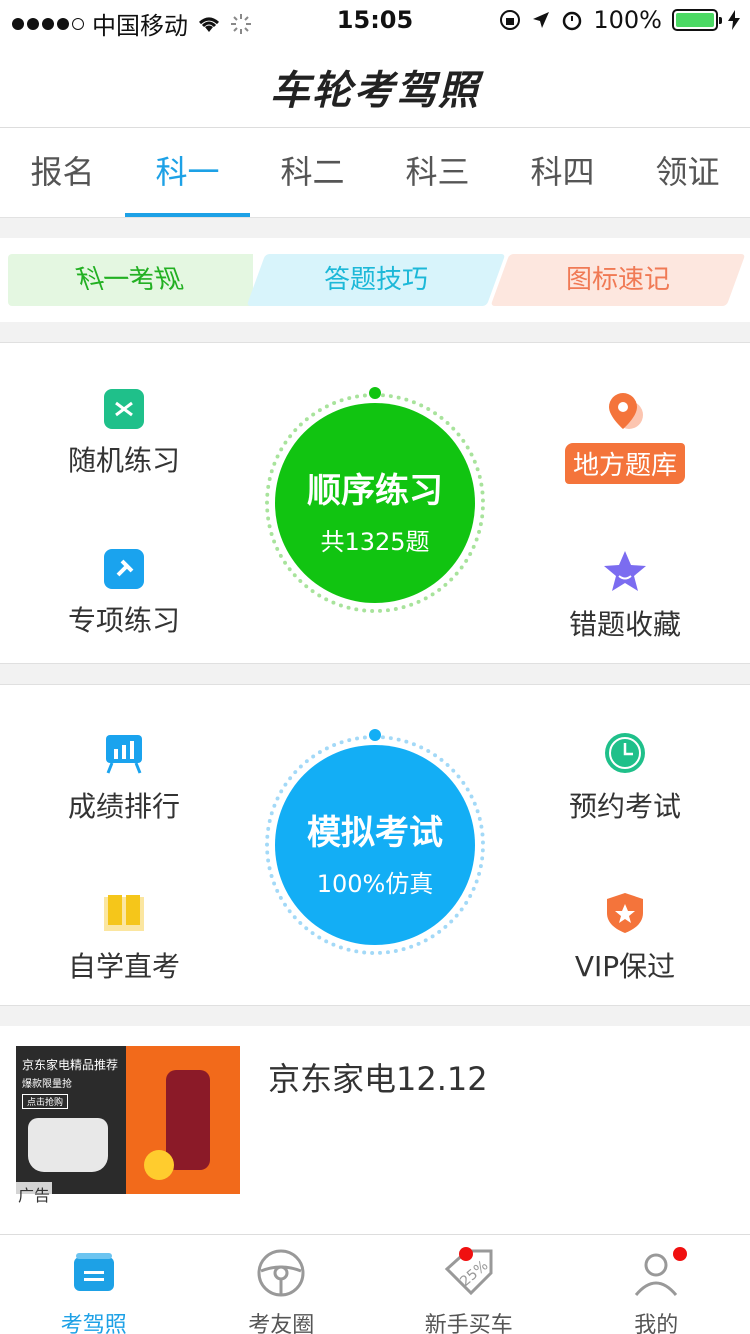 The height and width of the screenshot is (1334, 750). What do you see at coordinates (47, 1084) in the screenshot?
I see `ad-image-text-2: 爆款限量抢` at bounding box center [47, 1084].